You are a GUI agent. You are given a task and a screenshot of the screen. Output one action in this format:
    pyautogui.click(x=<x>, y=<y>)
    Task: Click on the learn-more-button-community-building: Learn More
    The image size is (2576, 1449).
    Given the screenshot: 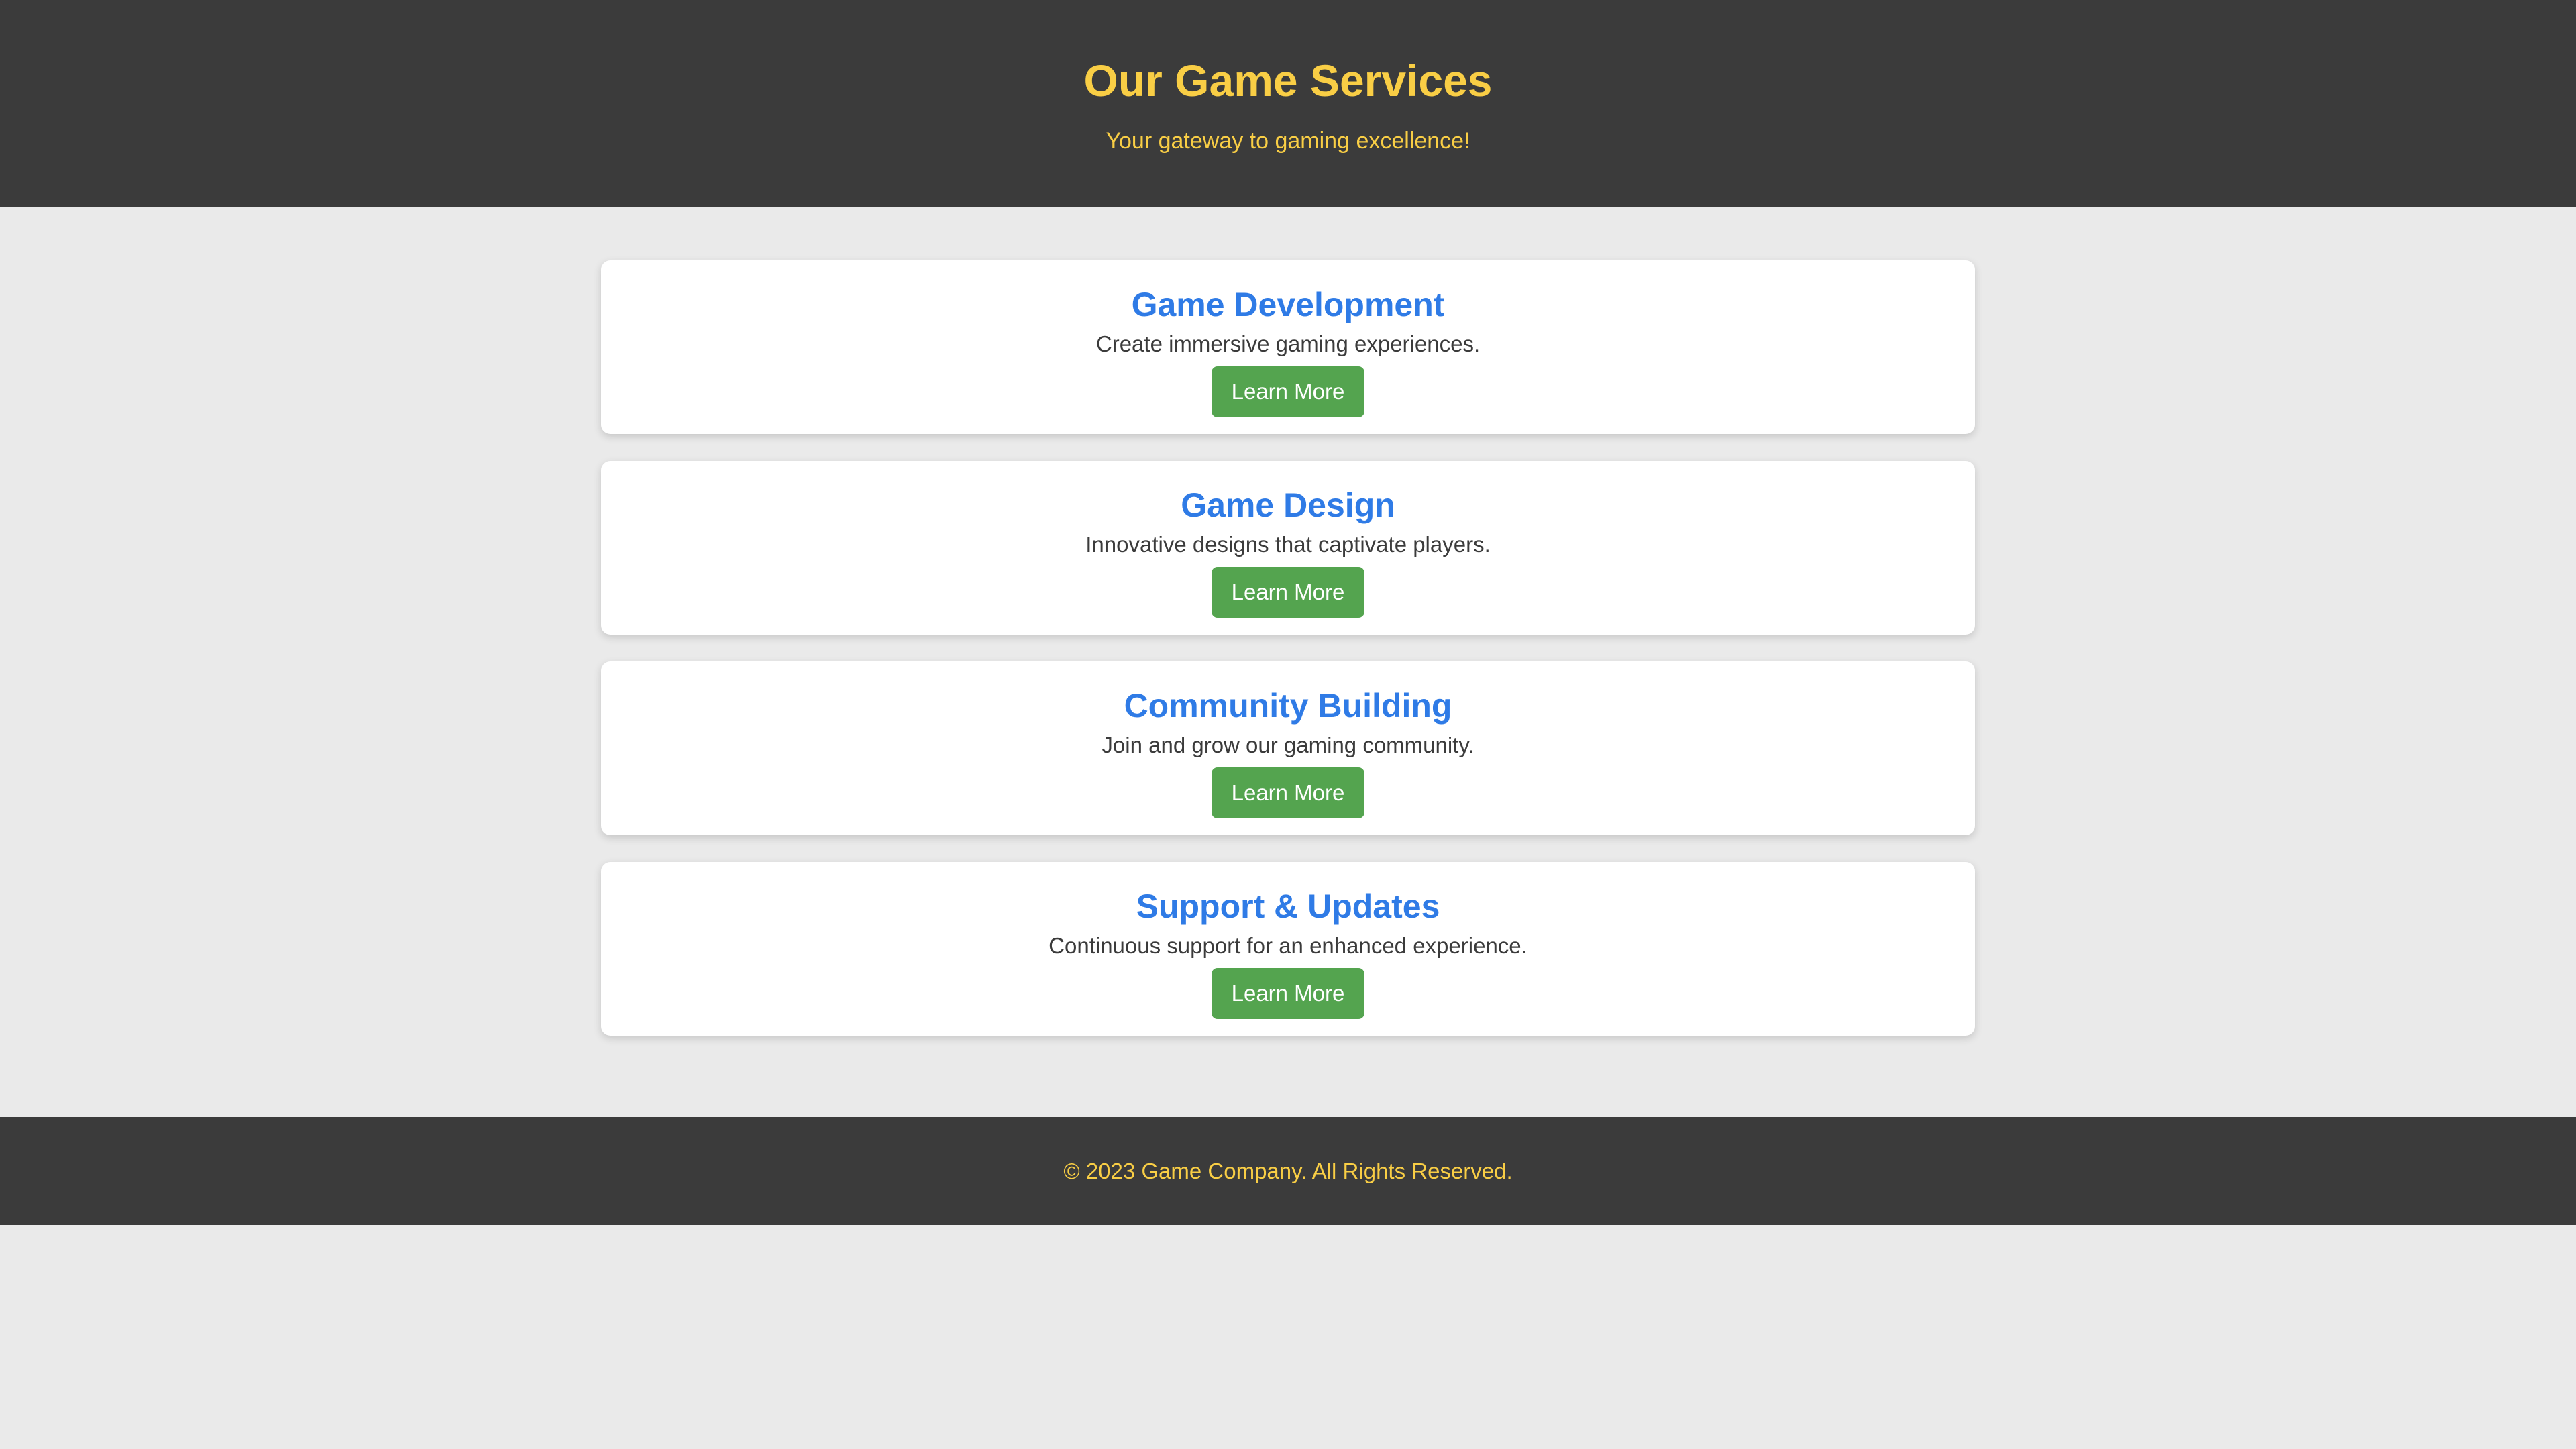 What is the action you would take?
    pyautogui.click(x=1288, y=792)
    